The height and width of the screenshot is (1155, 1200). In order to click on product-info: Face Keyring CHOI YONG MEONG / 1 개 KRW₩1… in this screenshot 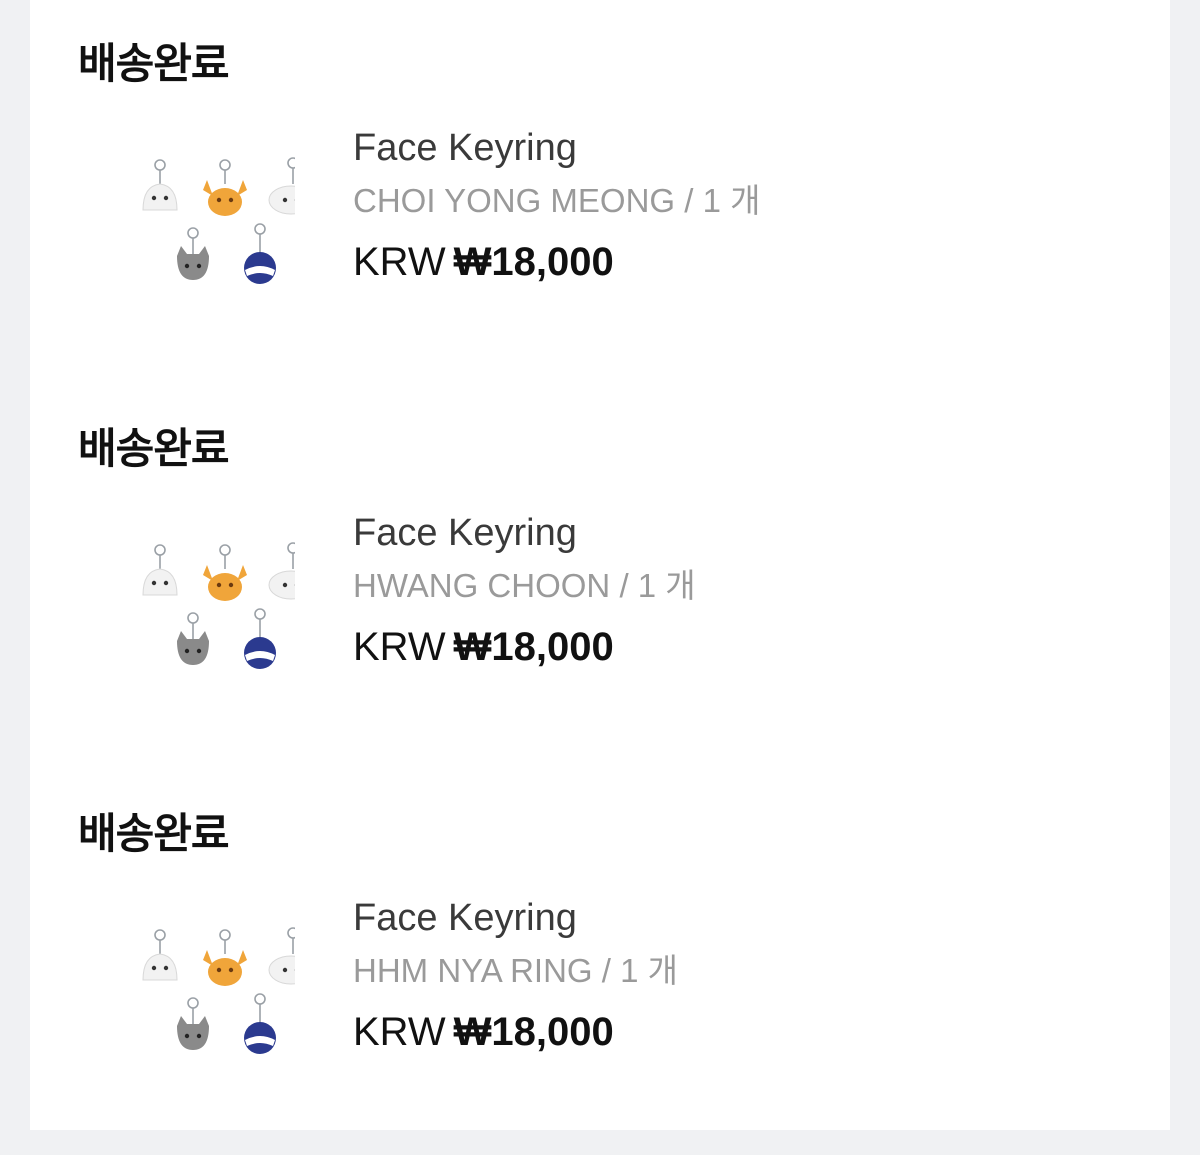, I will do `click(556, 206)`.